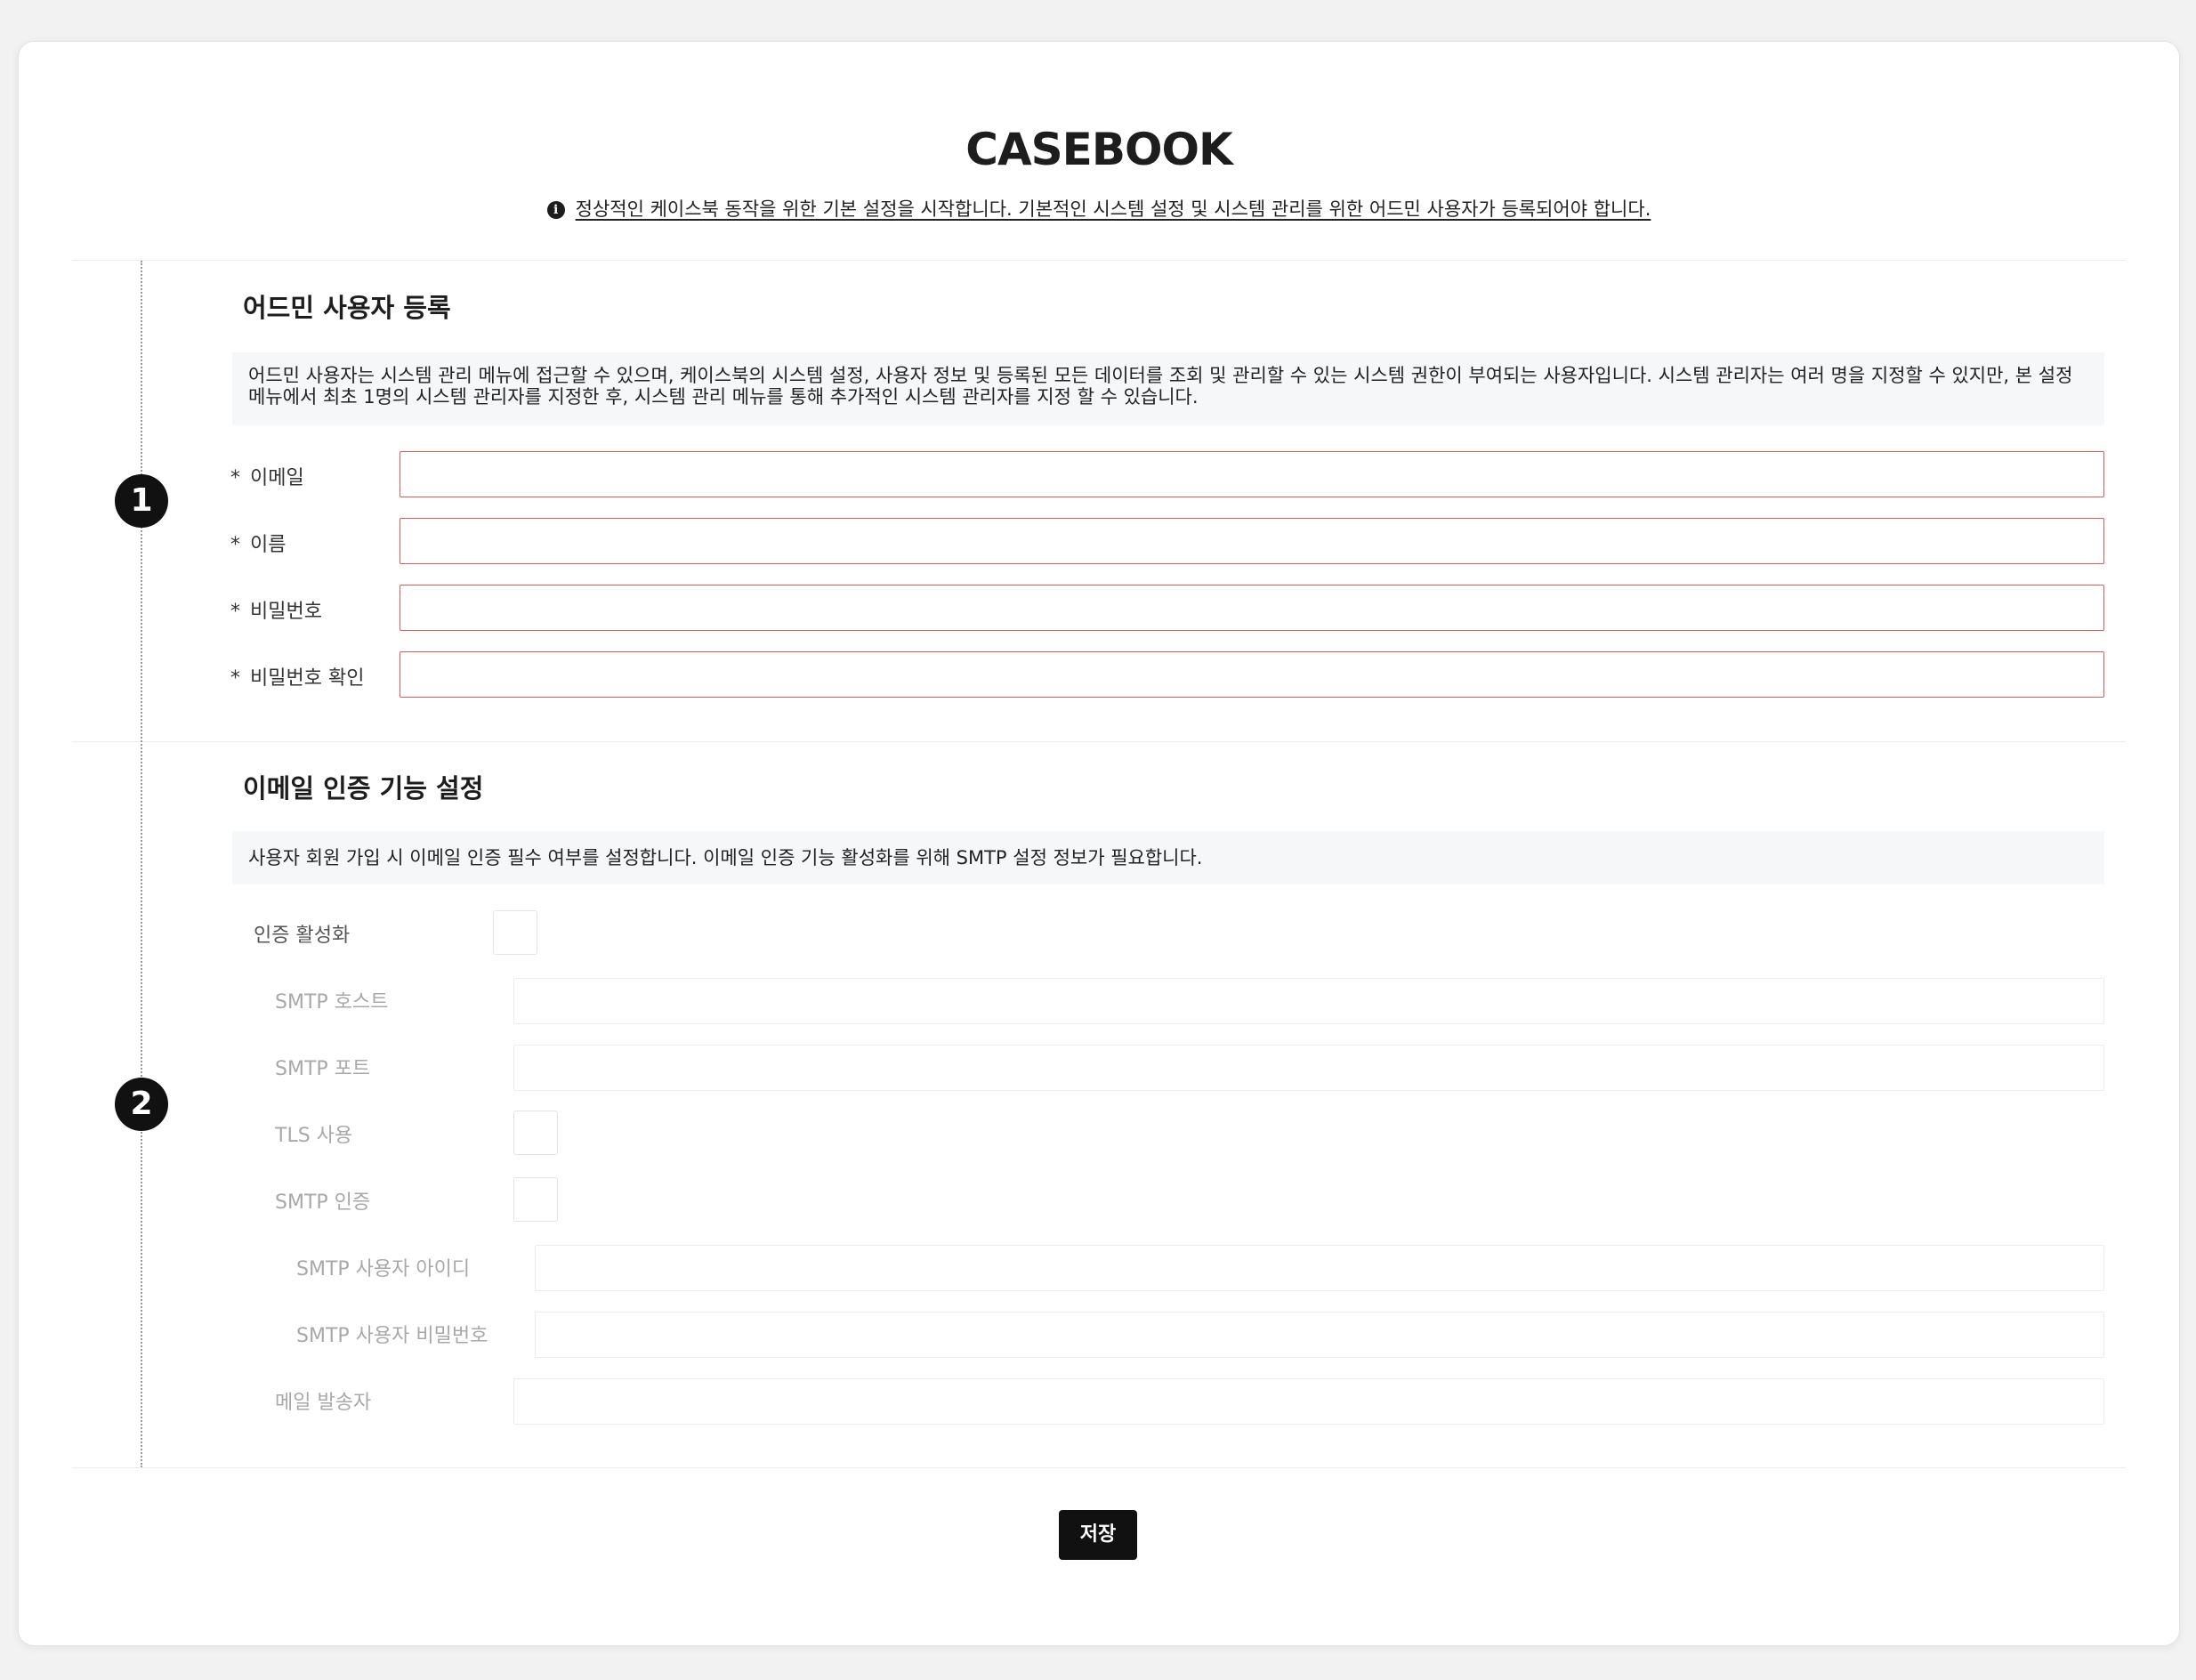 The height and width of the screenshot is (1680, 2196). What do you see at coordinates (555, 210) in the screenshot?
I see `info-icon: i` at bounding box center [555, 210].